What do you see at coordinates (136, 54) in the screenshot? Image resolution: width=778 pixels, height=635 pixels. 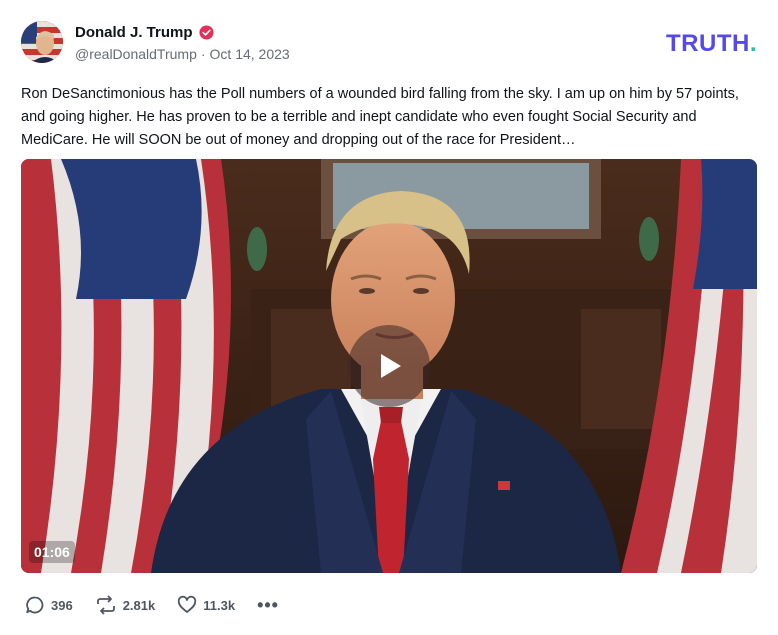 I see `handle: @realDonaldTrump` at bounding box center [136, 54].